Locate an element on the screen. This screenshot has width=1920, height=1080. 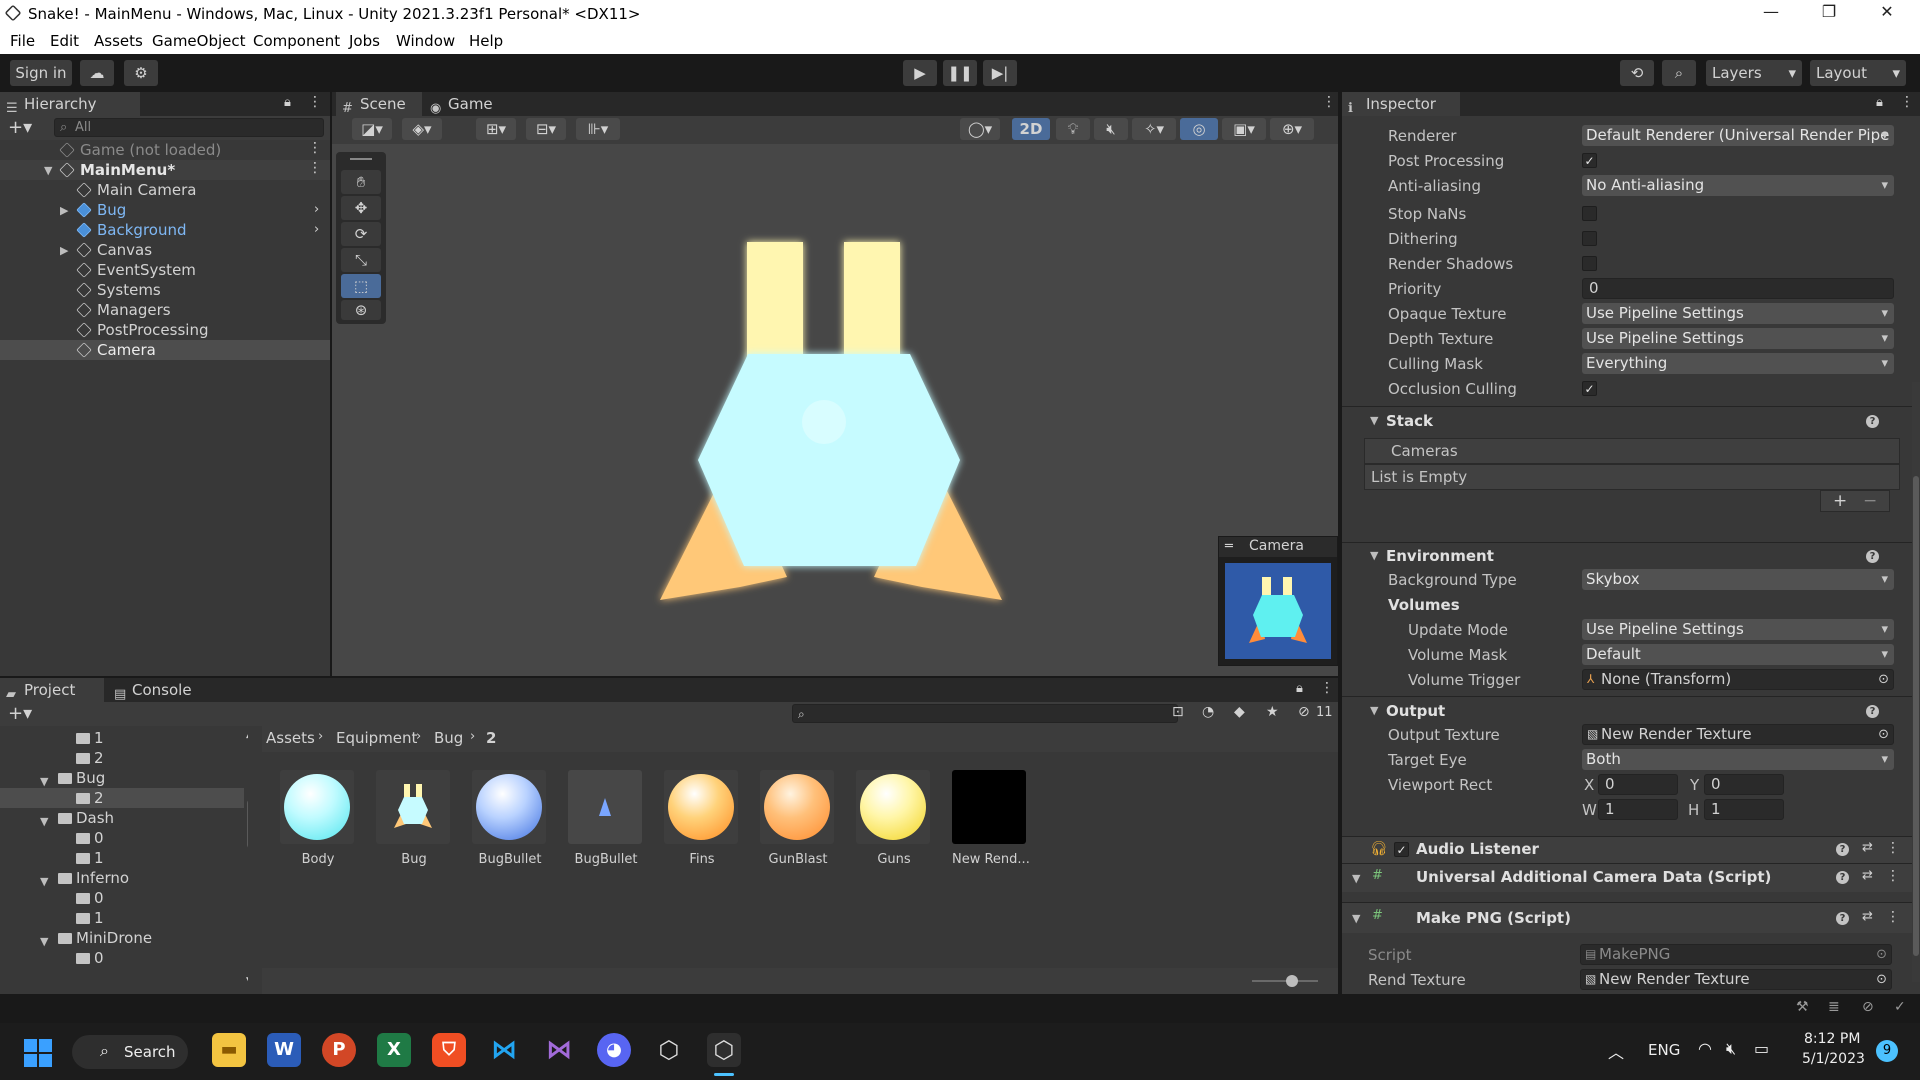
expand-arrow-icon: ▼ is located at coordinates (48, 170).